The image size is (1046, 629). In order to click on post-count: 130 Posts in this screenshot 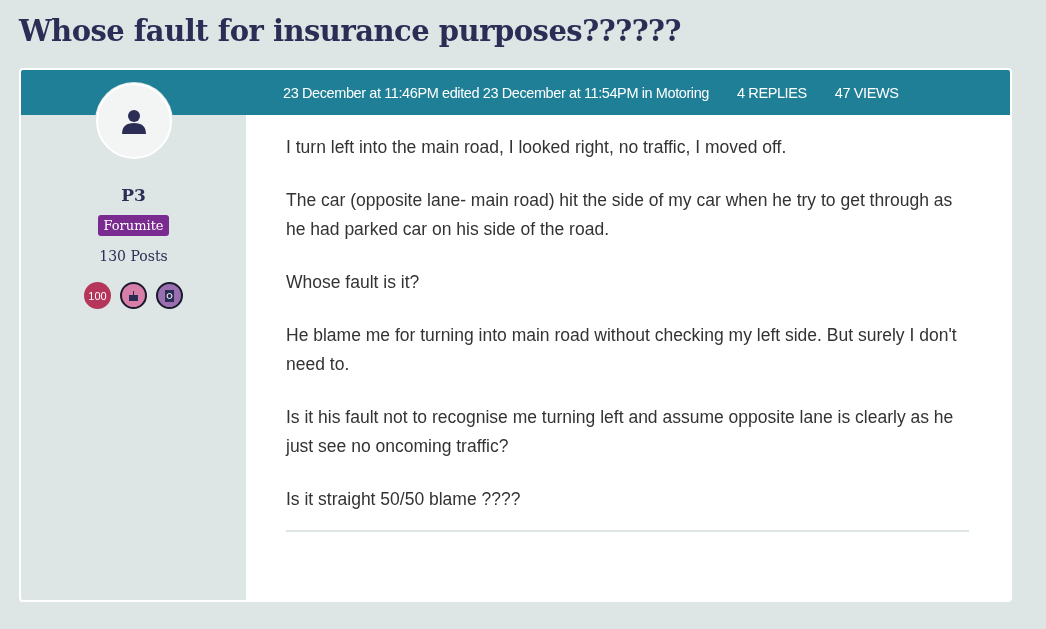, I will do `click(133, 256)`.